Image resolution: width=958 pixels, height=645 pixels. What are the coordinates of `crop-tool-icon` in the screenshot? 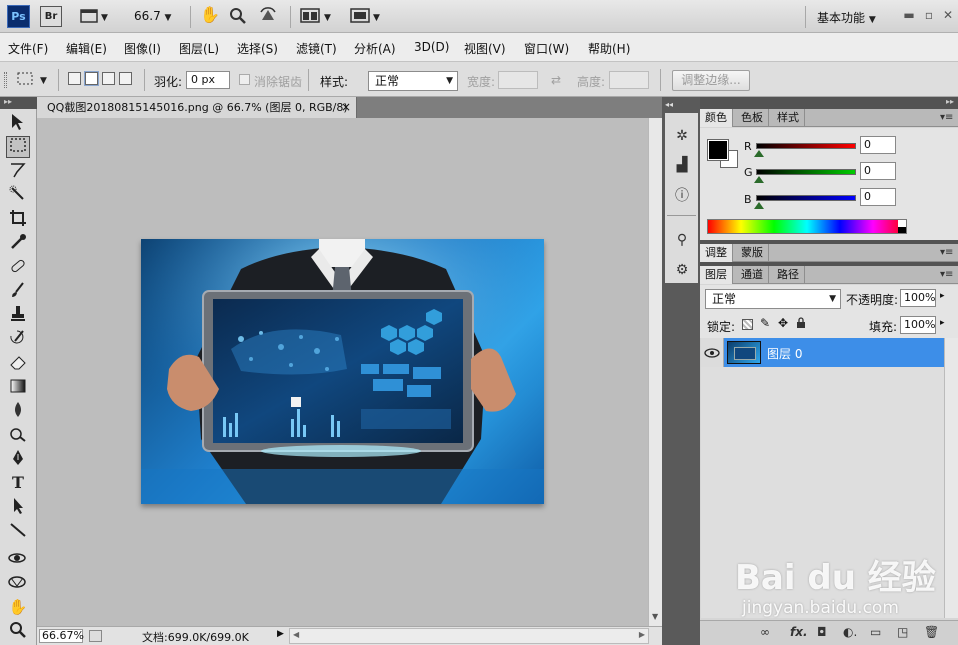 It's located at (18, 219).